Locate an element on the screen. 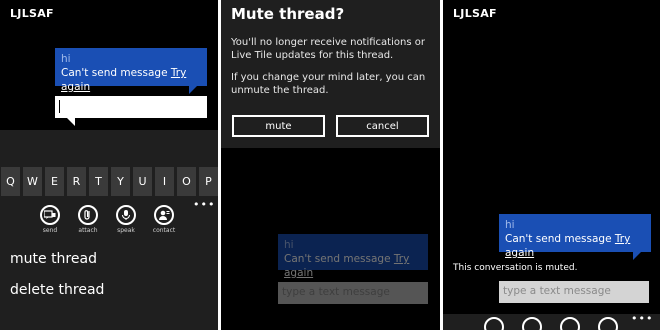 Image resolution: width=660 pixels, height=330 pixels. text-caret is located at coordinates (59, 106).